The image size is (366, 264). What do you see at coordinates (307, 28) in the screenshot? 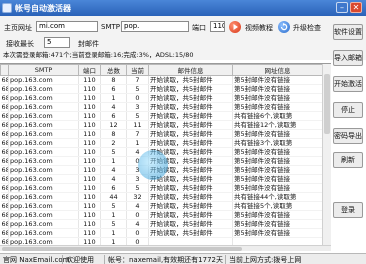
I see `upgrade-check-link: 升级检查` at bounding box center [307, 28].